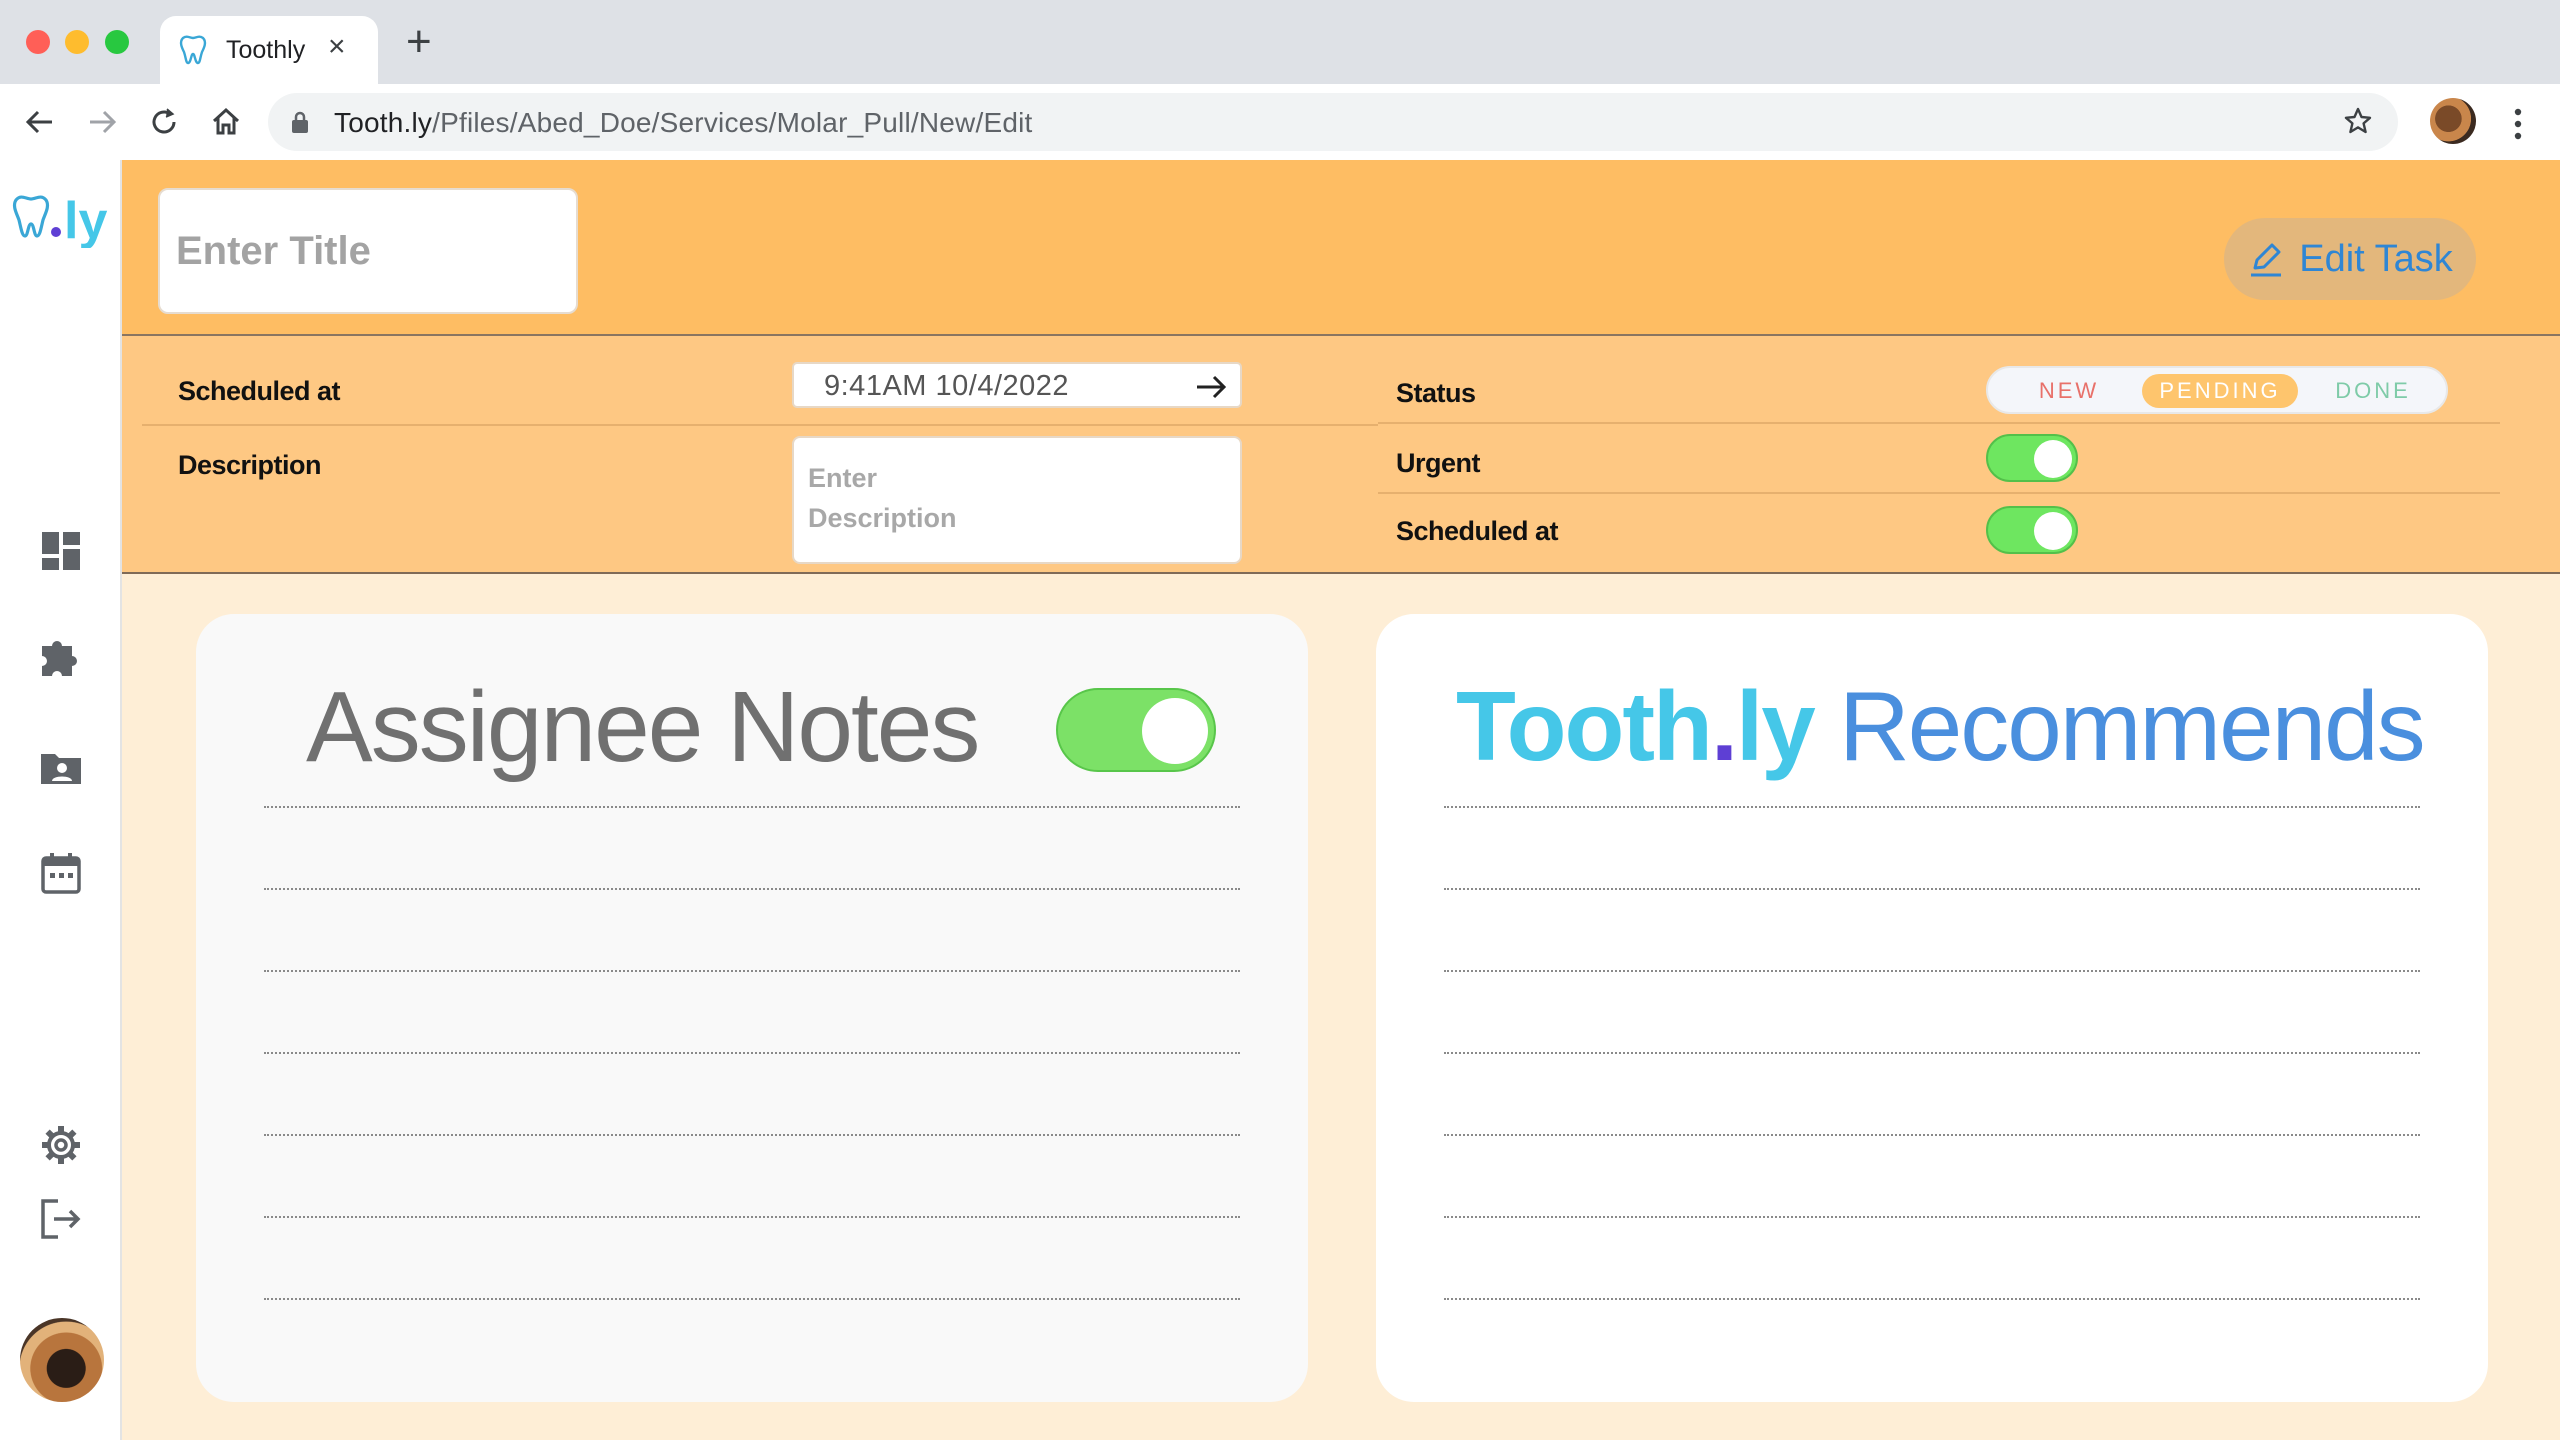 The width and height of the screenshot is (2560, 1440). I want to click on scheduled-label: Scheduled at, so click(259, 391).